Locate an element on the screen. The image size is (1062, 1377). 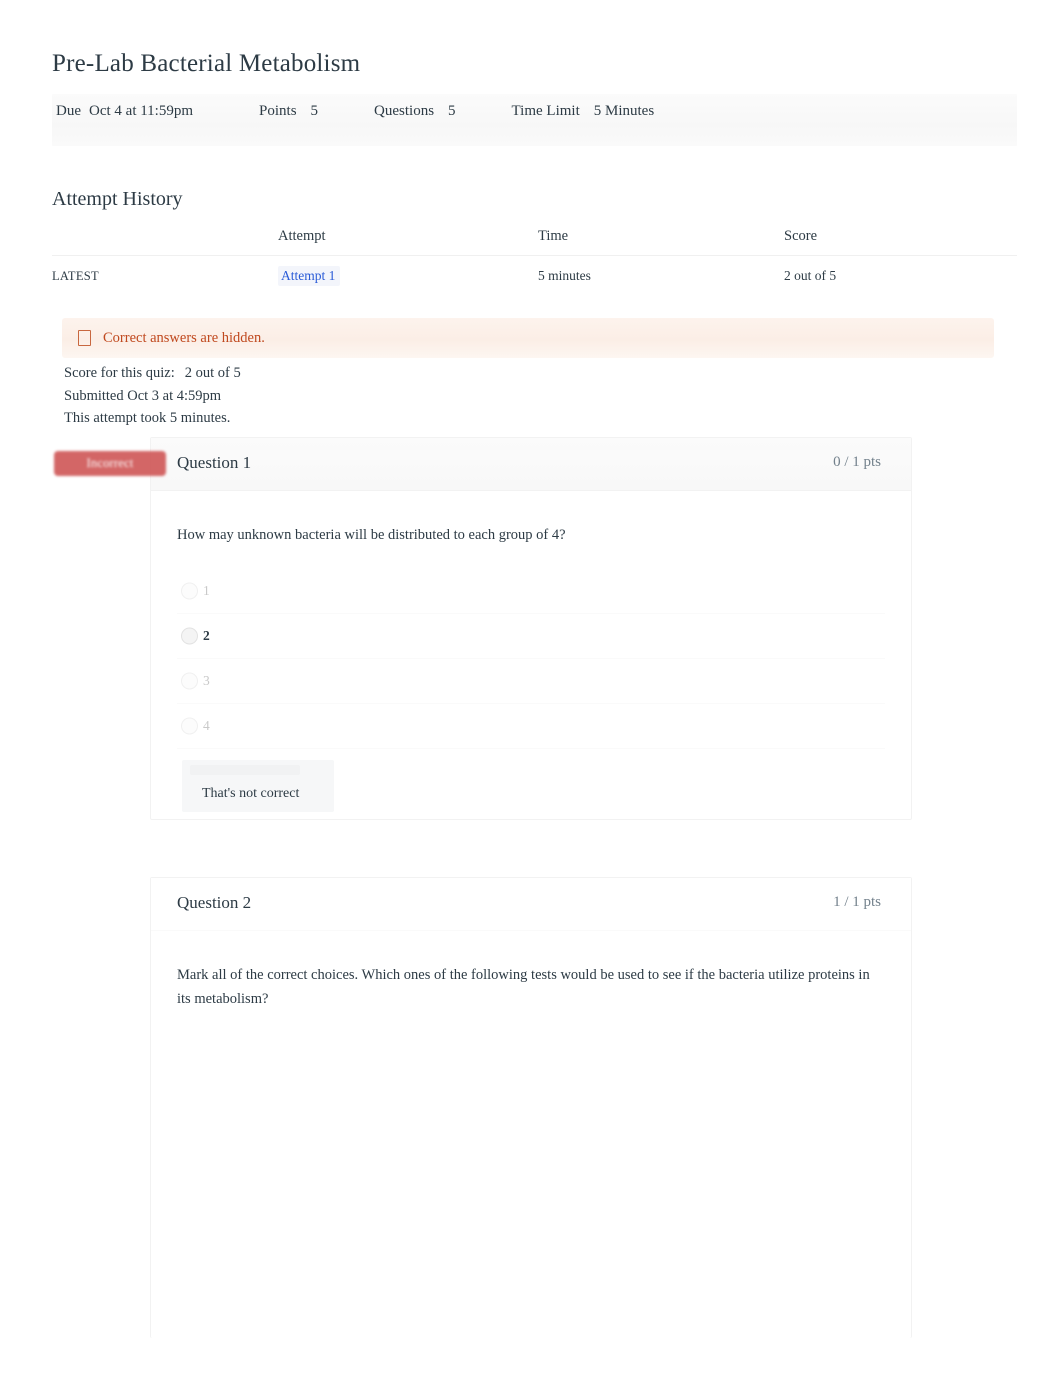
score-for-quiz-line: Score for this quiz: 2 out of 5 is located at coordinates (152, 373).